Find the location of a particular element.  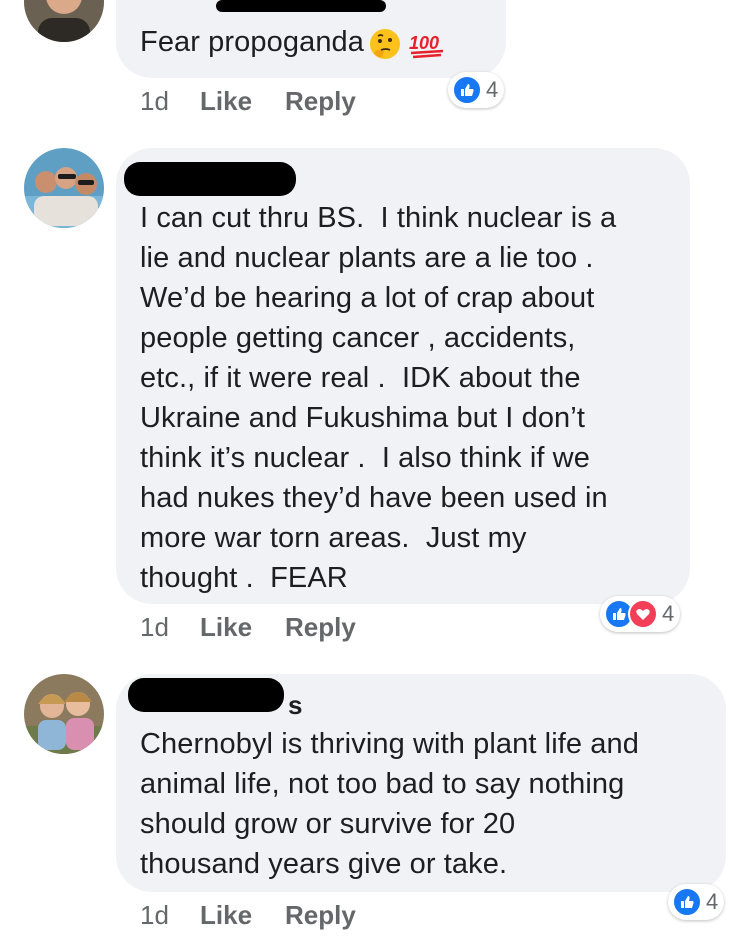

hundred-points-icon: 100 is located at coordinates (427, 46).